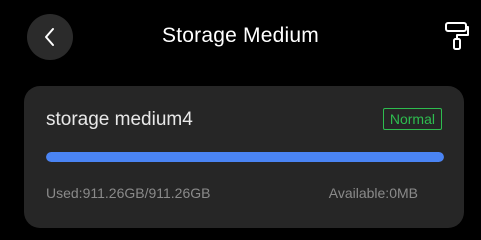 Image resolution: width=481 pixels, height=240 pixels. I want to click on storage-medium-name: storage medium4, so click(119, 119).